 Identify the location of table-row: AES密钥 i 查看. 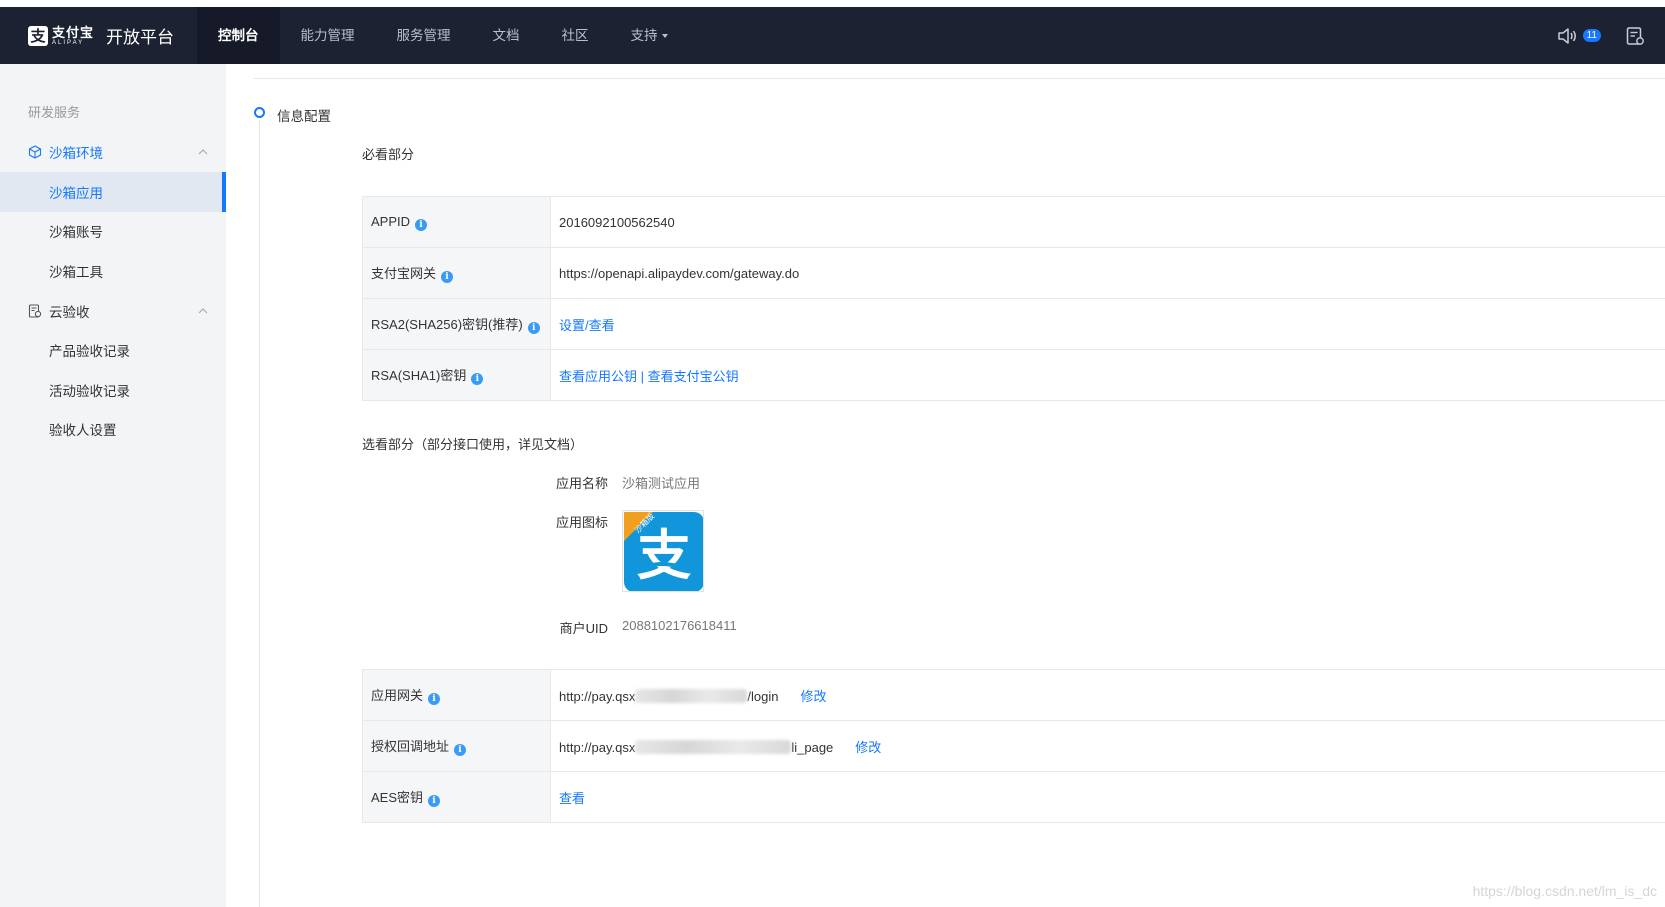
(1013, 797).